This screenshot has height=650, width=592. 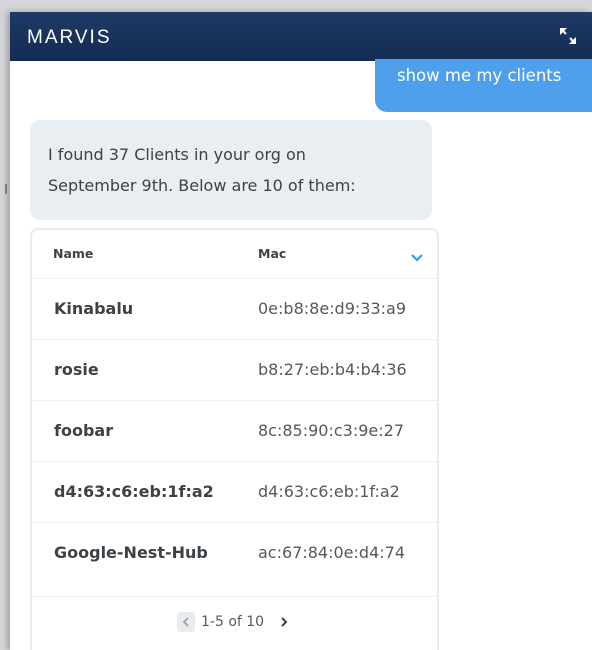 What do you see at coordinates (202, 185) in the screenshot?
I see `bot-message-line-2: September 9th. Below are 10 of them:` at bounding box center [202, 185].